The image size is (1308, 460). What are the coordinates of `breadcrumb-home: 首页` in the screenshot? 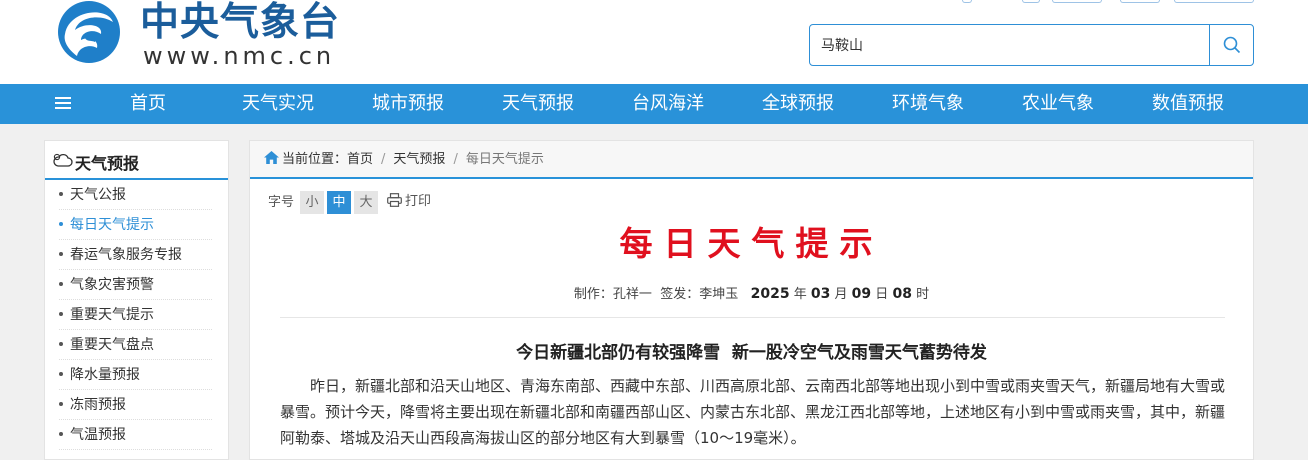 It's located at (360, 159).